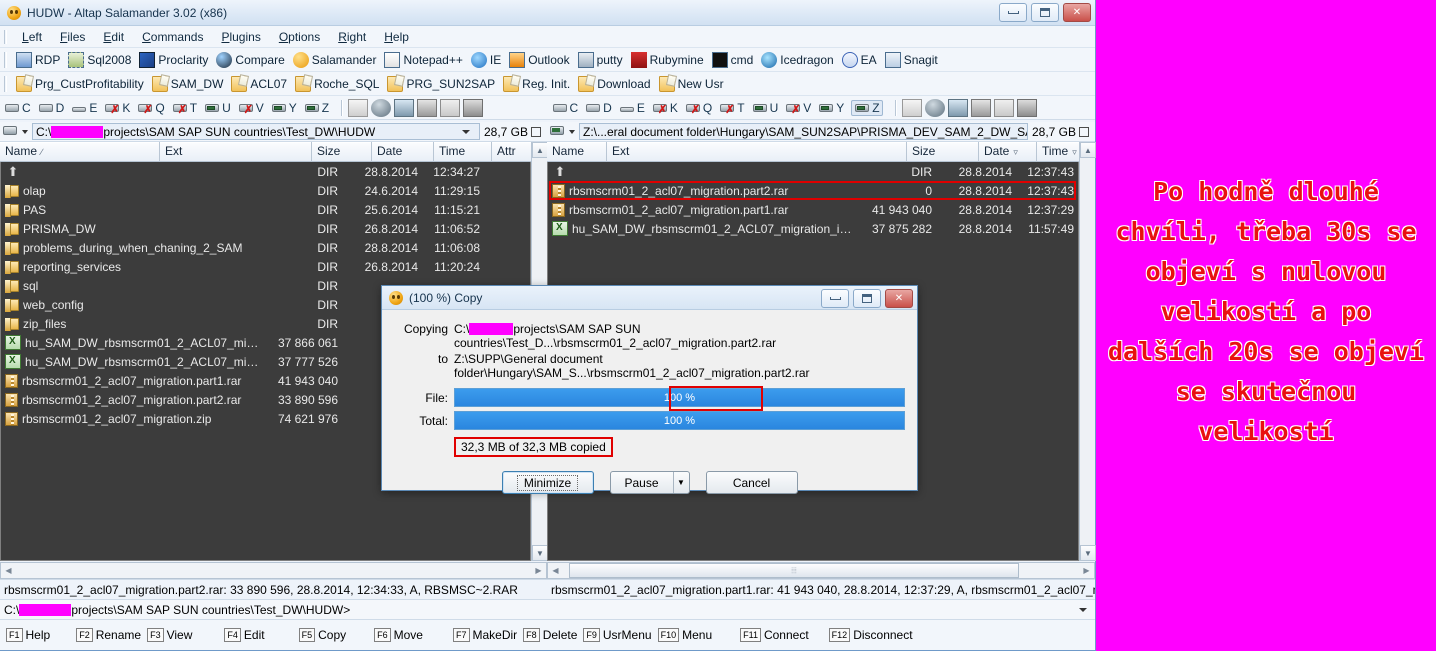  What do you see at coordinates (244, 635) in the screenshot?
I see `fkey-f4-edit: F4 Edit` at bounding box center [244, 635].